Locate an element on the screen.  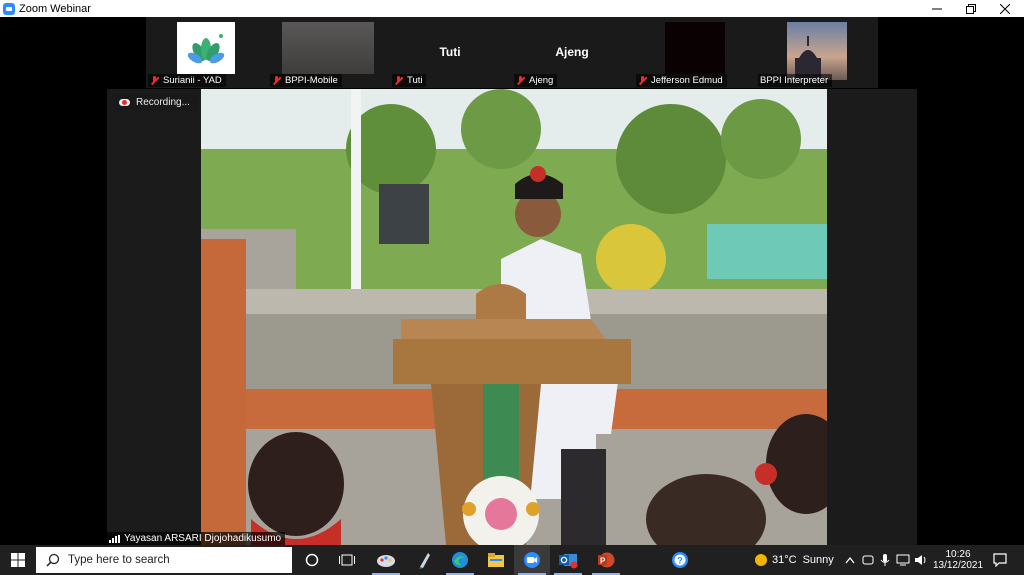
taskbar-app-zoom is located at coordinates (532, 560).